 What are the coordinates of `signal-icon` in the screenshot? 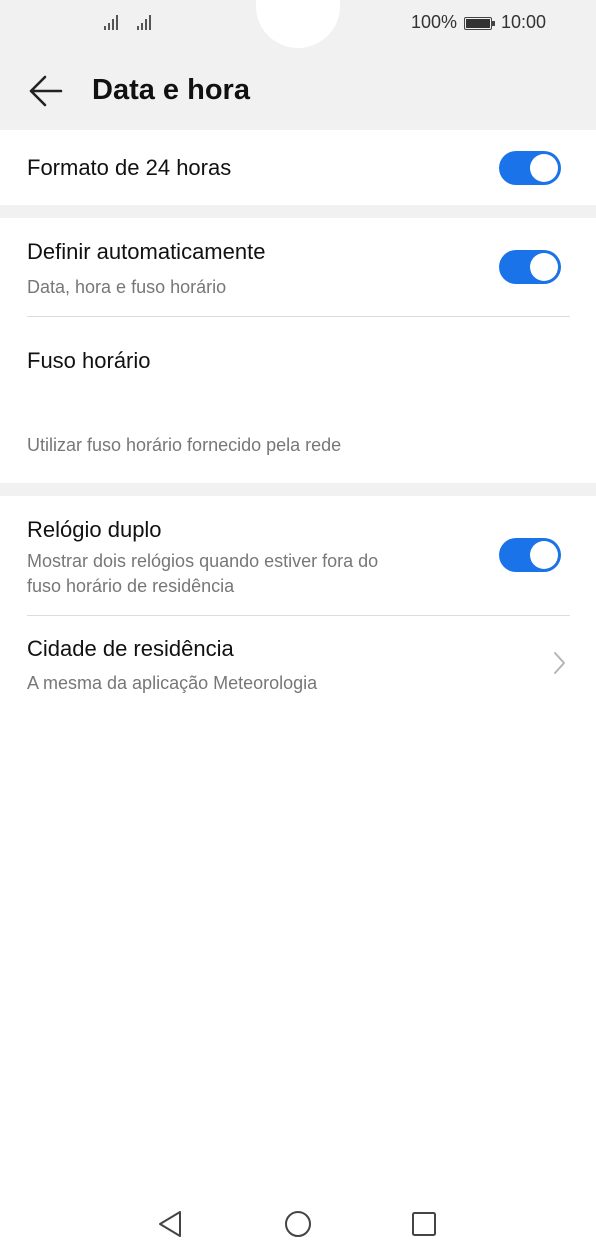 It's located at (111, 22).